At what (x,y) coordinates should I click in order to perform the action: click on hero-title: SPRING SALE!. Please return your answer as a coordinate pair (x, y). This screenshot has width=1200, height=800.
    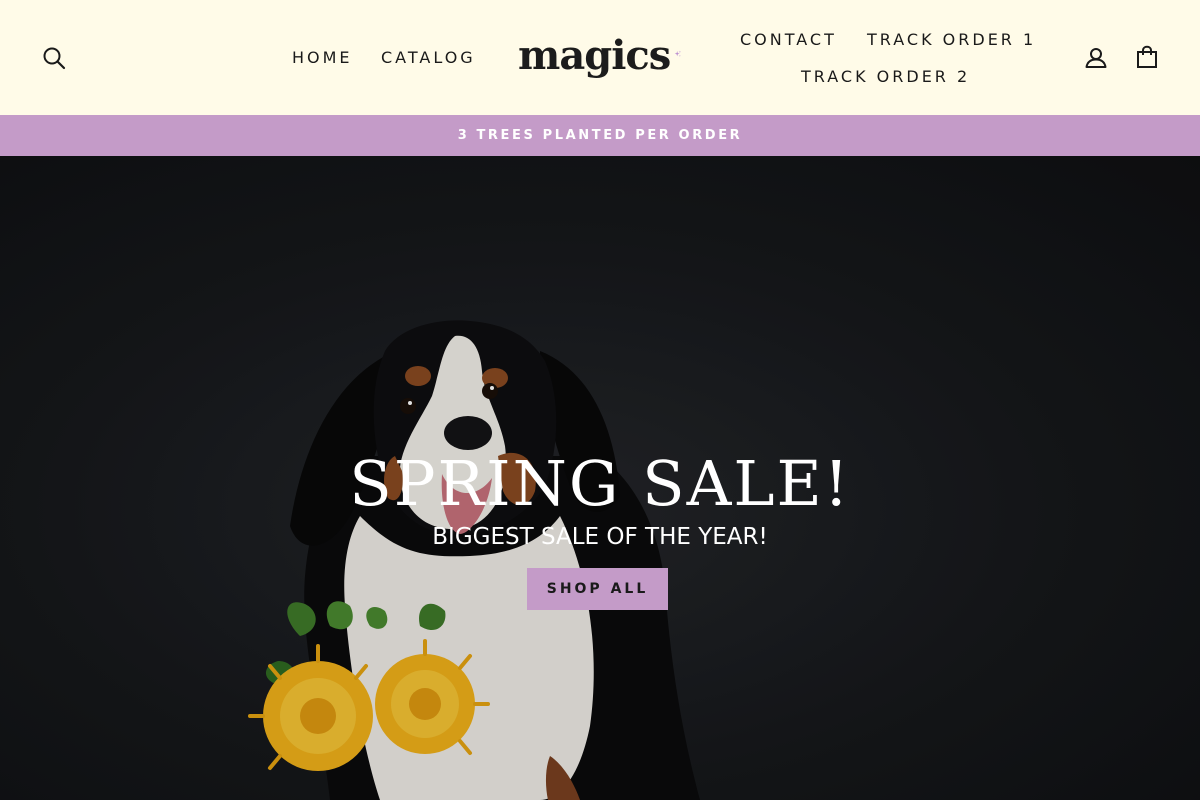
    Looking at the image, I should click on (600, 483).